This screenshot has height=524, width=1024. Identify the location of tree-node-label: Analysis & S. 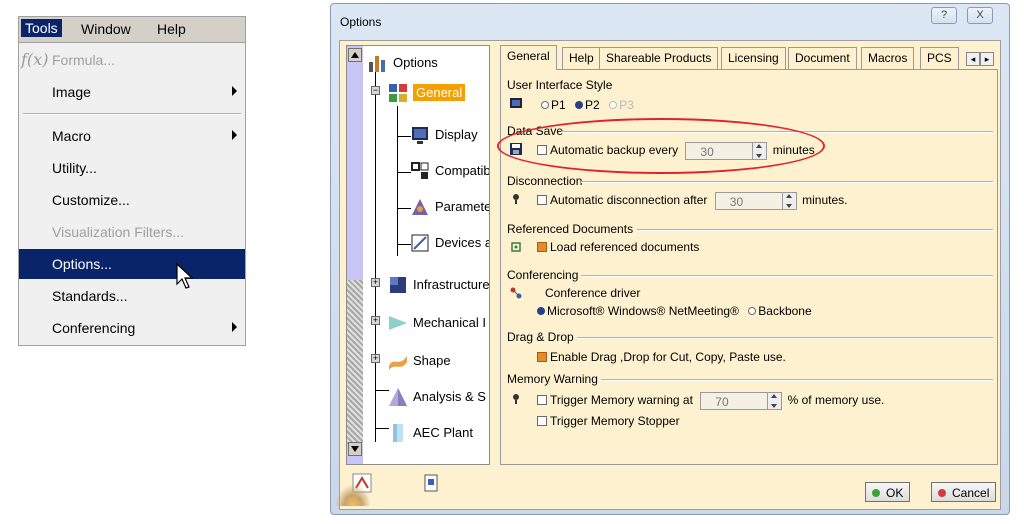
(449, 396).